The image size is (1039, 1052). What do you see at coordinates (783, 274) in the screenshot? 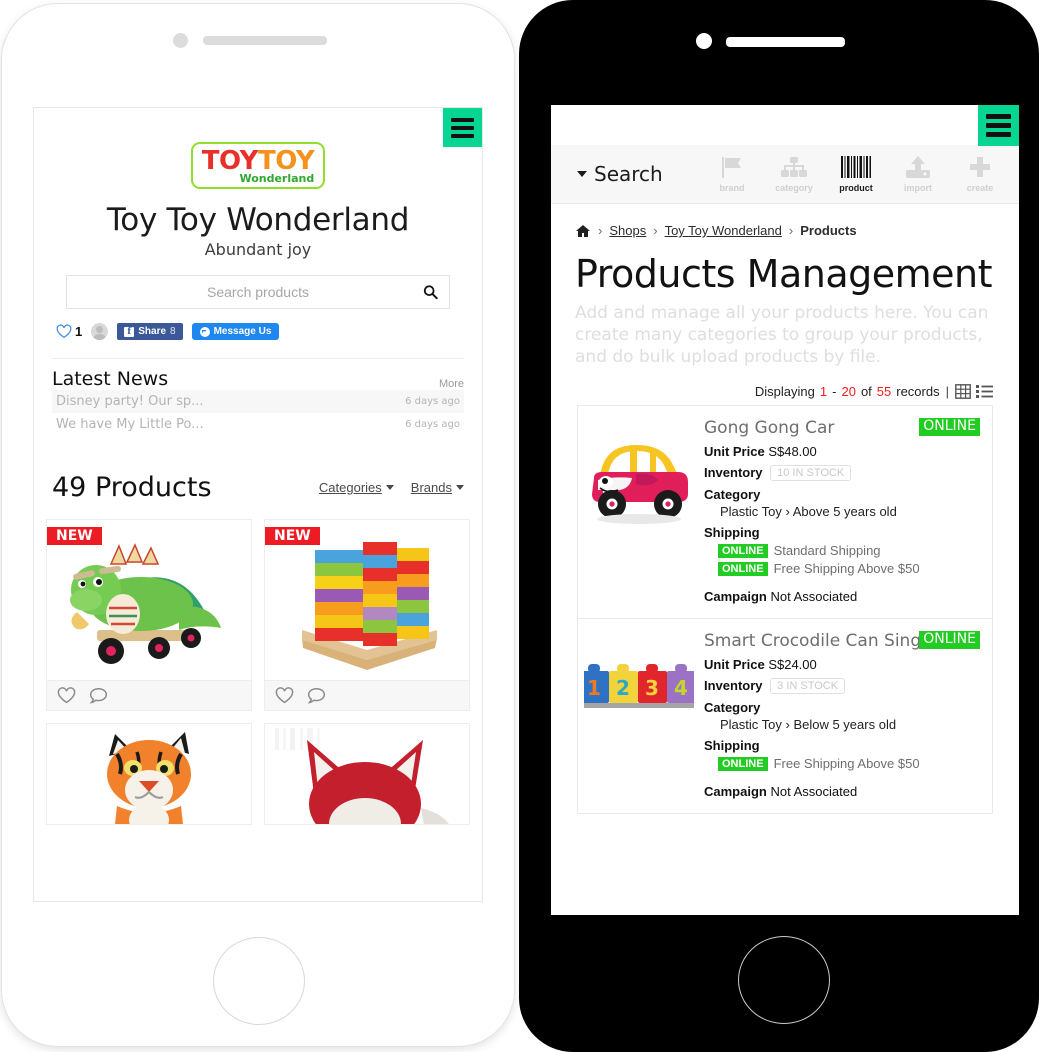
I see `page-title: Products Management` at bounding box center [783, 274].